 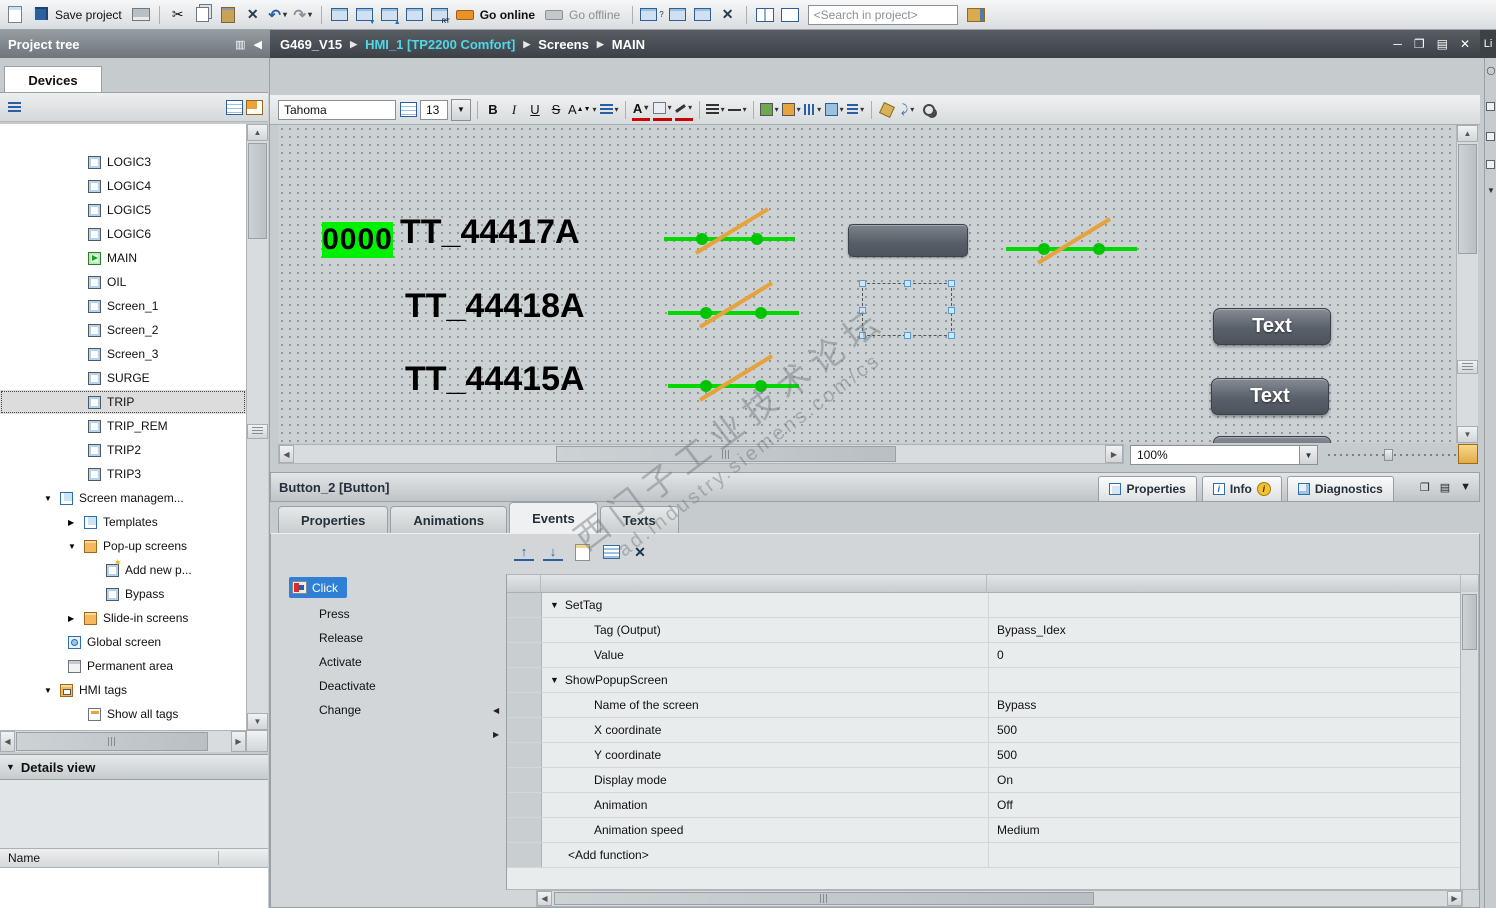 What do you see at coordinates (123, 210) in the screenshot?
I see `tree-item-logic5: LOGIC5` at bounding box center [123, 210].